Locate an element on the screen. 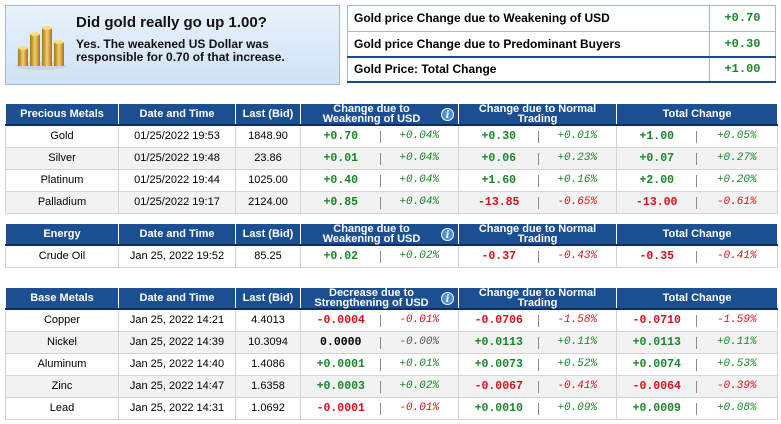 The image size is (781, 424). col-header-datetime-label: Date and Time is located at coordinates (177, 114).